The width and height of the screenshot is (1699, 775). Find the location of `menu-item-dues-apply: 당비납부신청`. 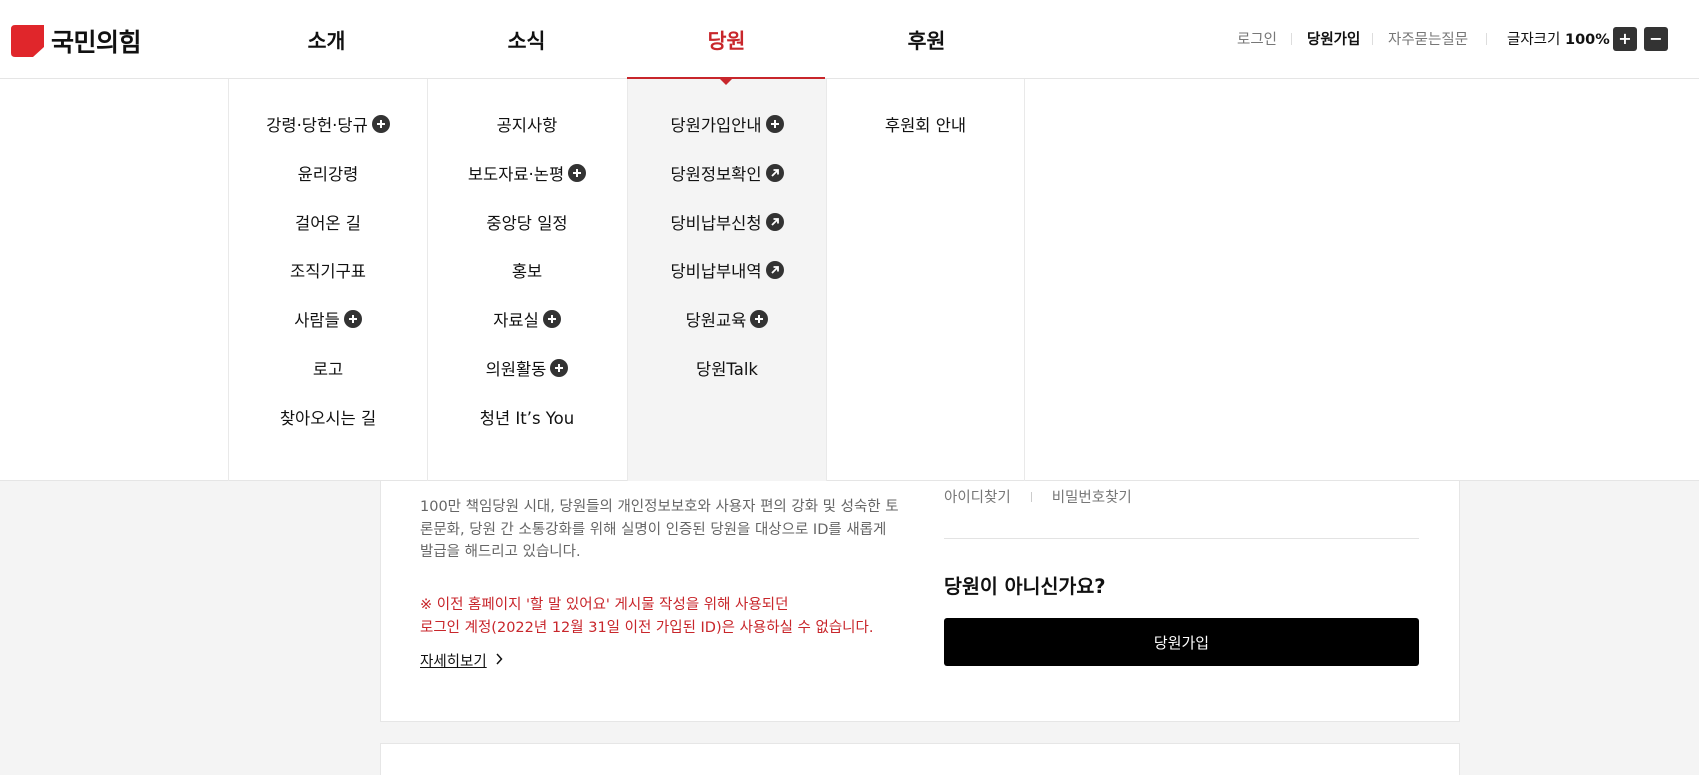

menu-item-dues-apply: 당비납부신청 is located at coordinates (727, 222).